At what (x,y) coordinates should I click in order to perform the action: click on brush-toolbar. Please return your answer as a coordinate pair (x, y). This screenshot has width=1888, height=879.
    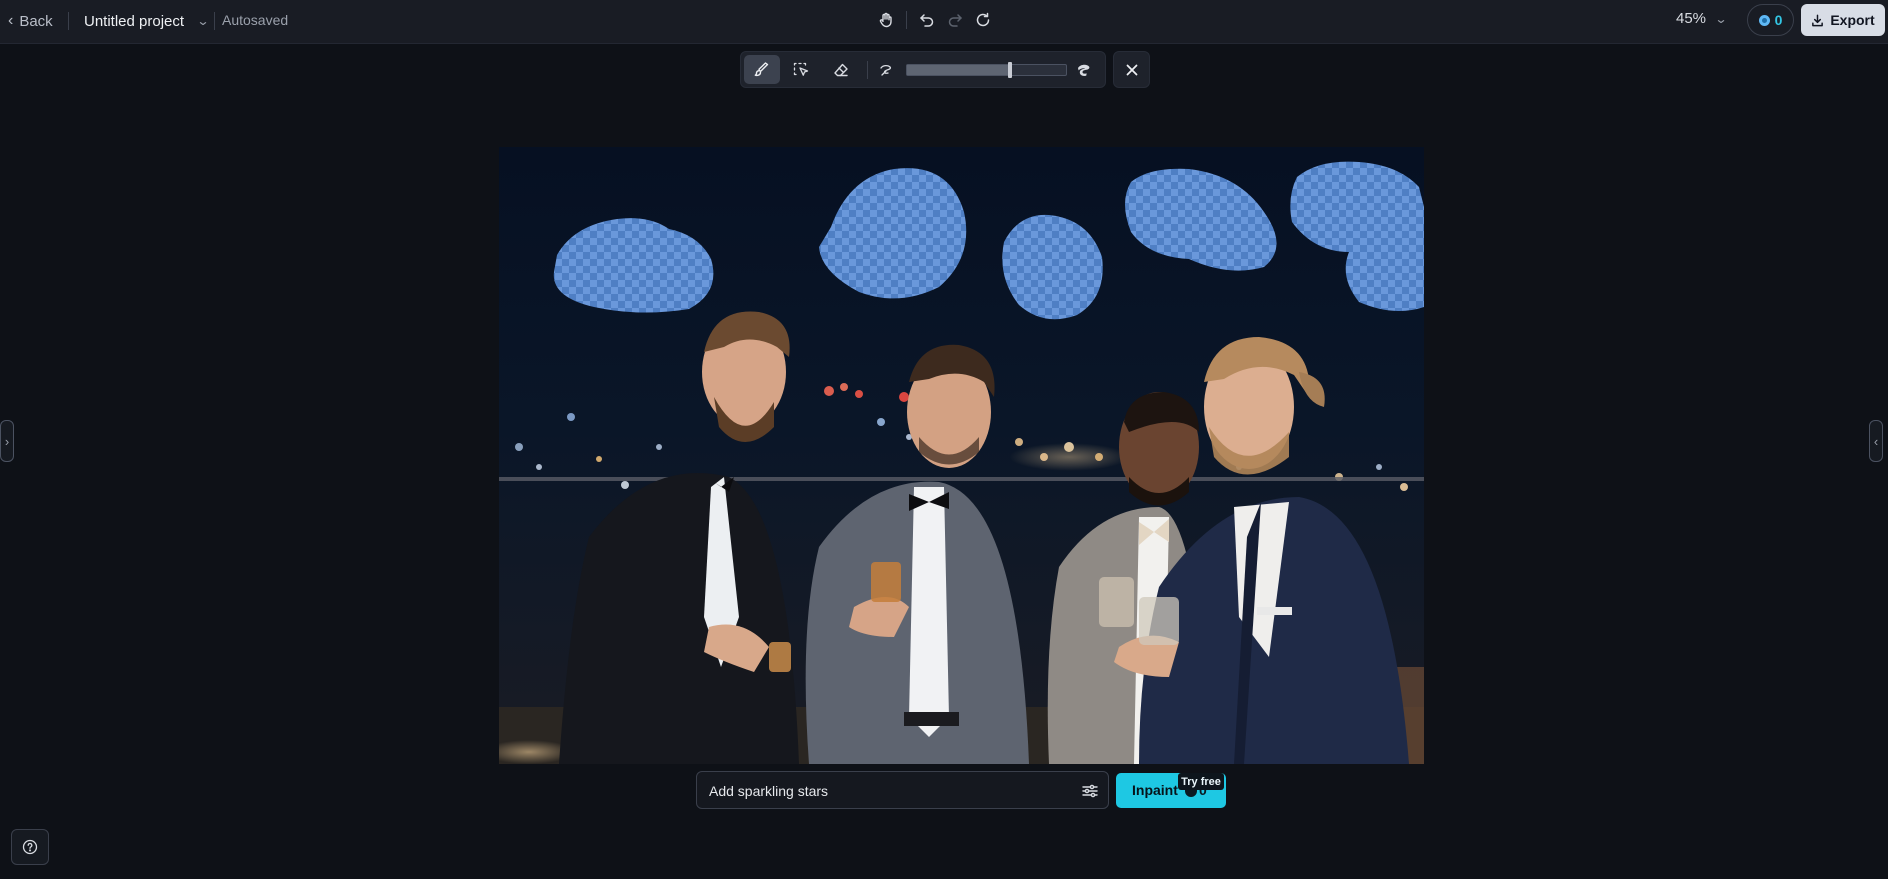
    Looking at the image, I should click on (923, 69).